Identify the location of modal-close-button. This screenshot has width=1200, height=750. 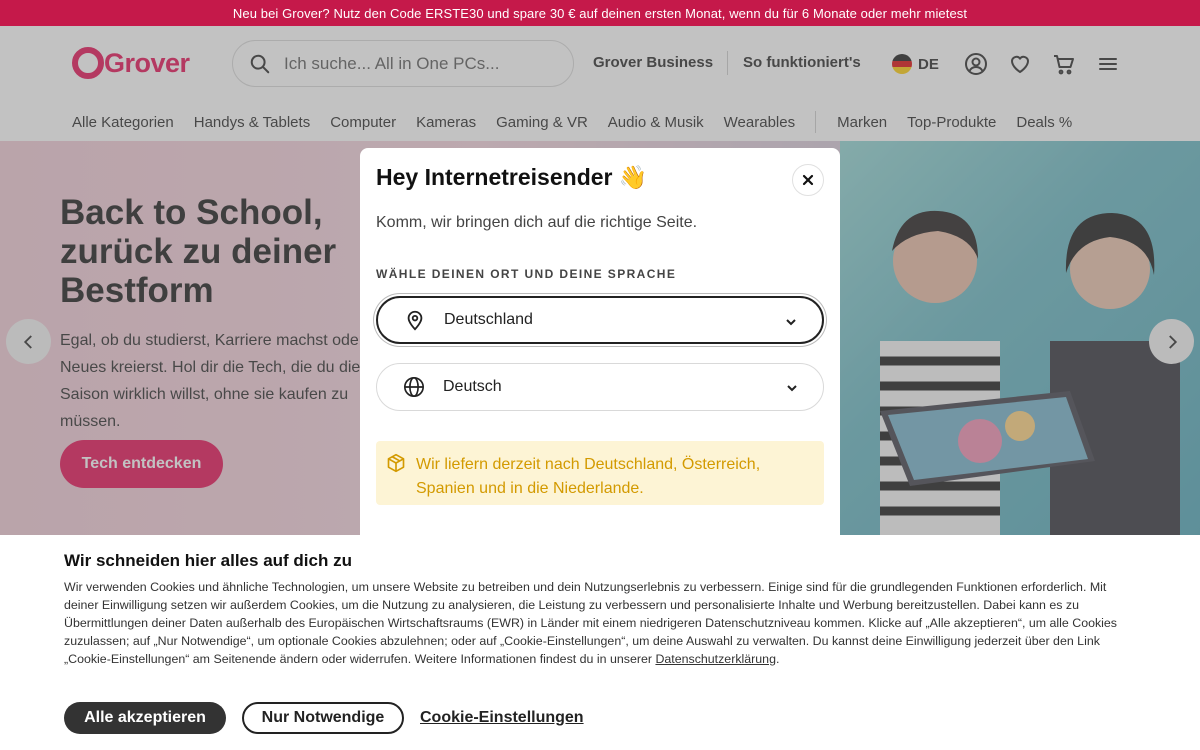
(808, 180).